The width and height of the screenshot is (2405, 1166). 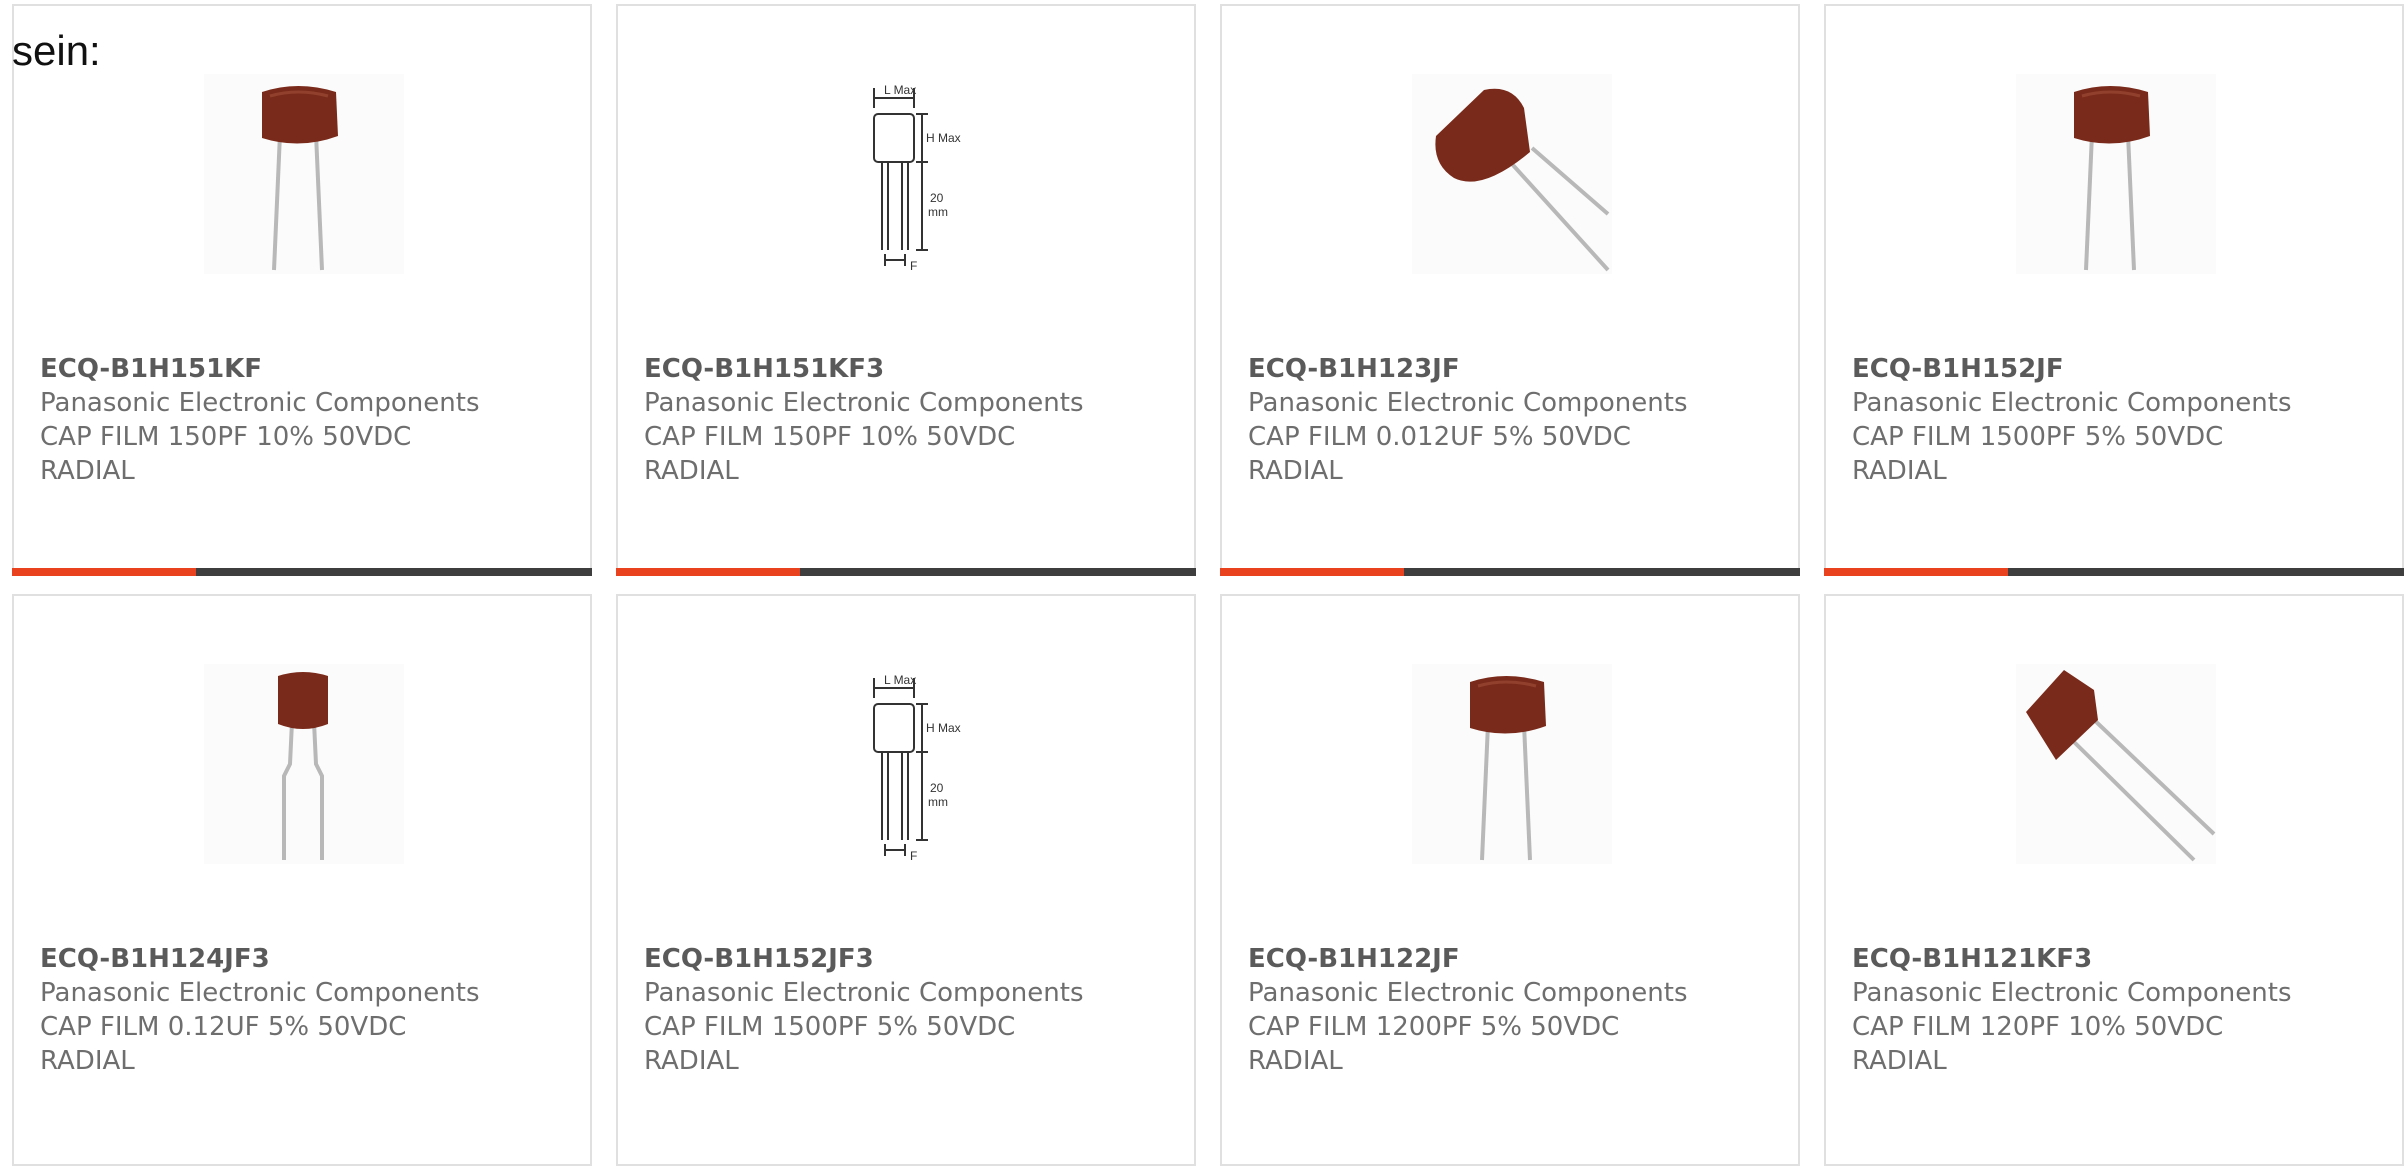 What do you see at coordinates (223, 1027) in the screenshot?
I see `description-line-1: CAP FILM 0.12UF 5% 50VDC` at bounding box center [223, 1027].